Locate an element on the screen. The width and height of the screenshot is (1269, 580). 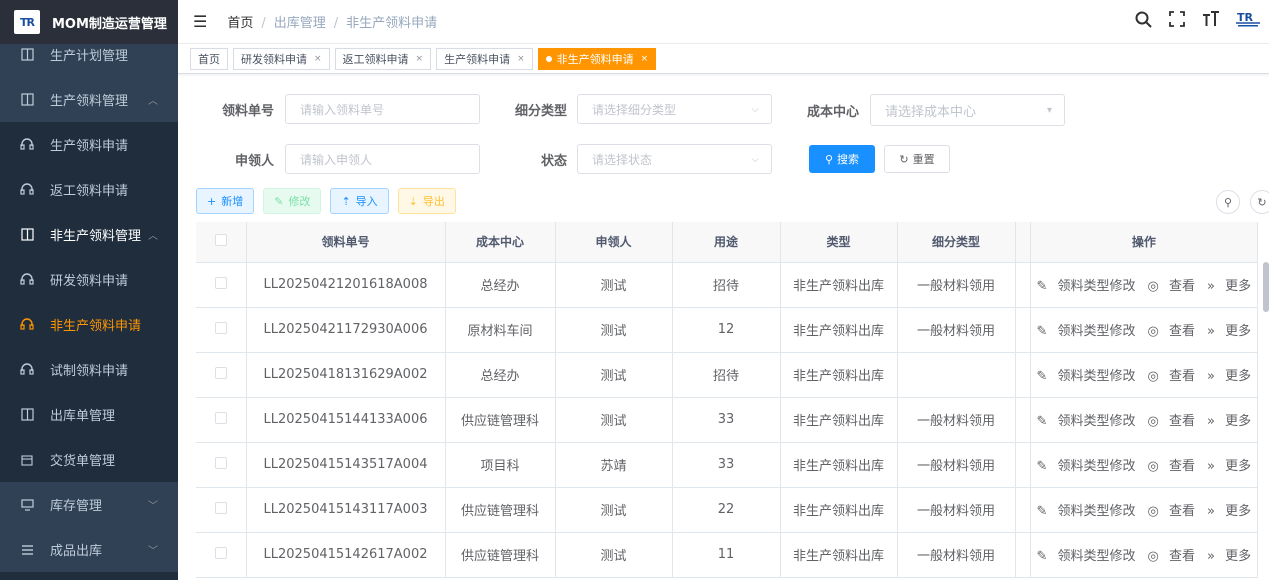
hamburger-icon: ☰ is located at coordinates (200, 21).